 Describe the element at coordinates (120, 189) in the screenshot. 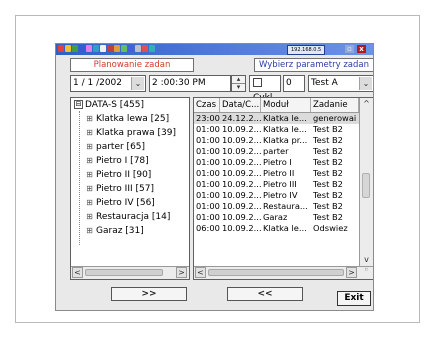

I see `tree-item-pietro-3: ⊞ Pietro III [57]` at that location.